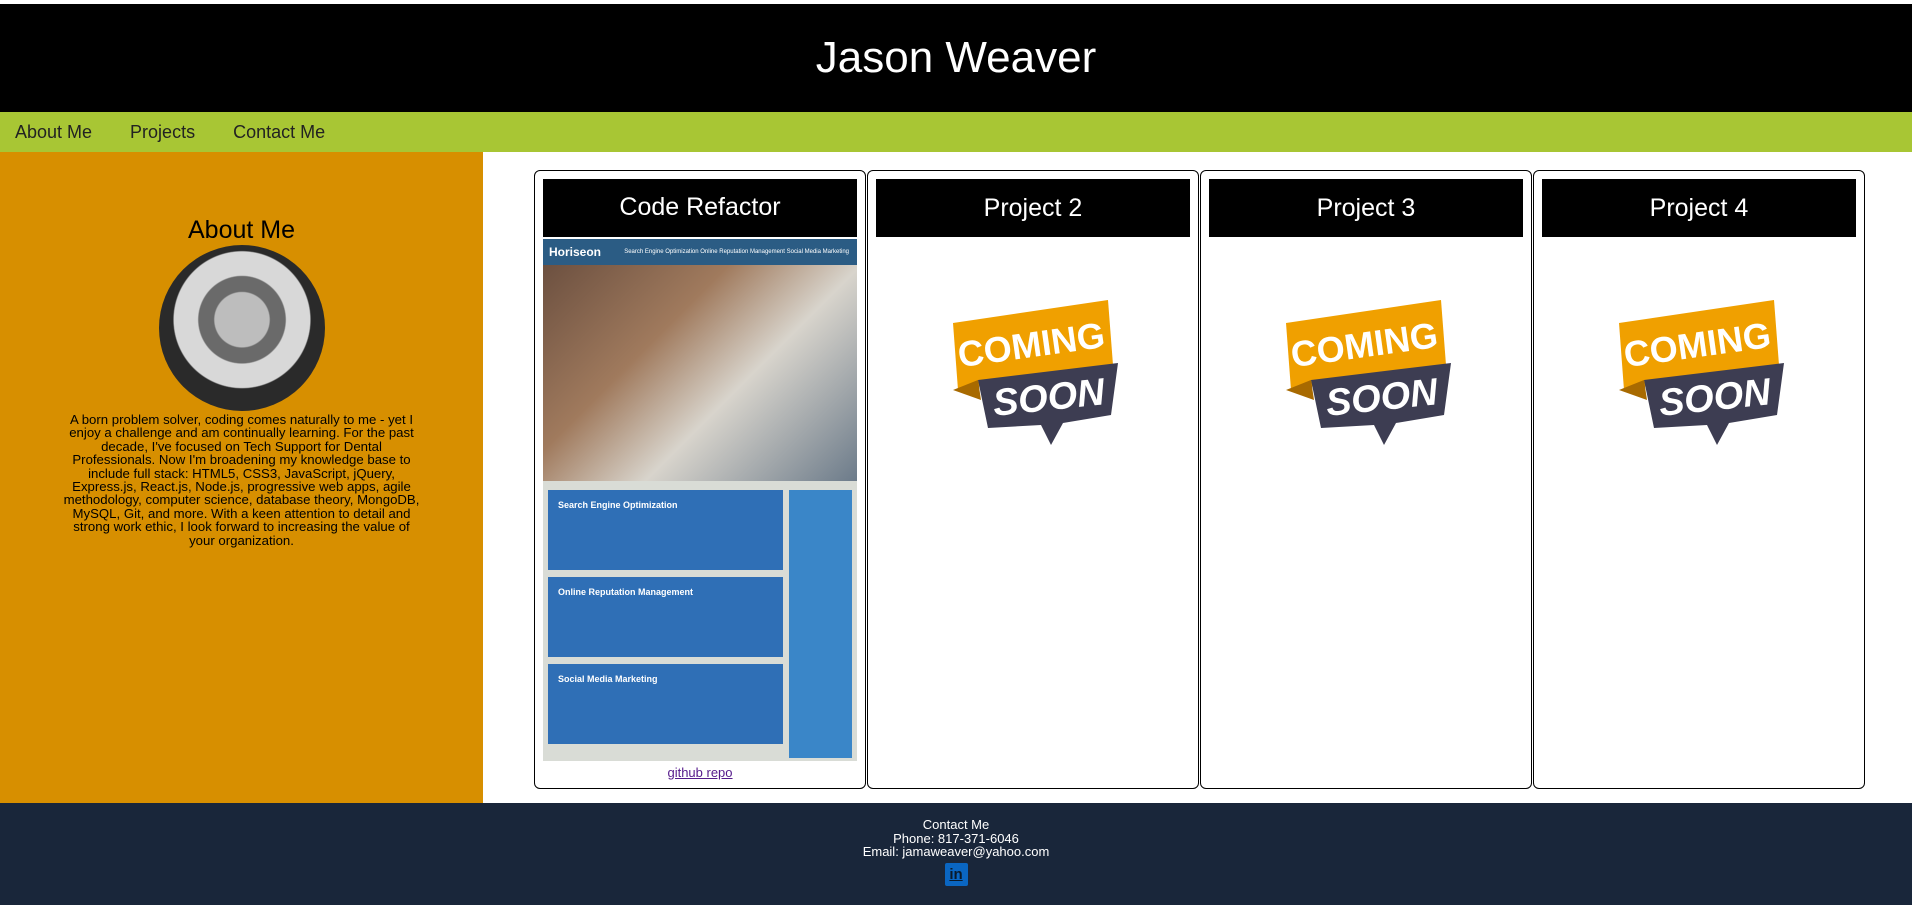  Describe the element at coordinates (956, 838) in the screenshot. I see `footer-phone: Phone: 817-371-6046` at that location.